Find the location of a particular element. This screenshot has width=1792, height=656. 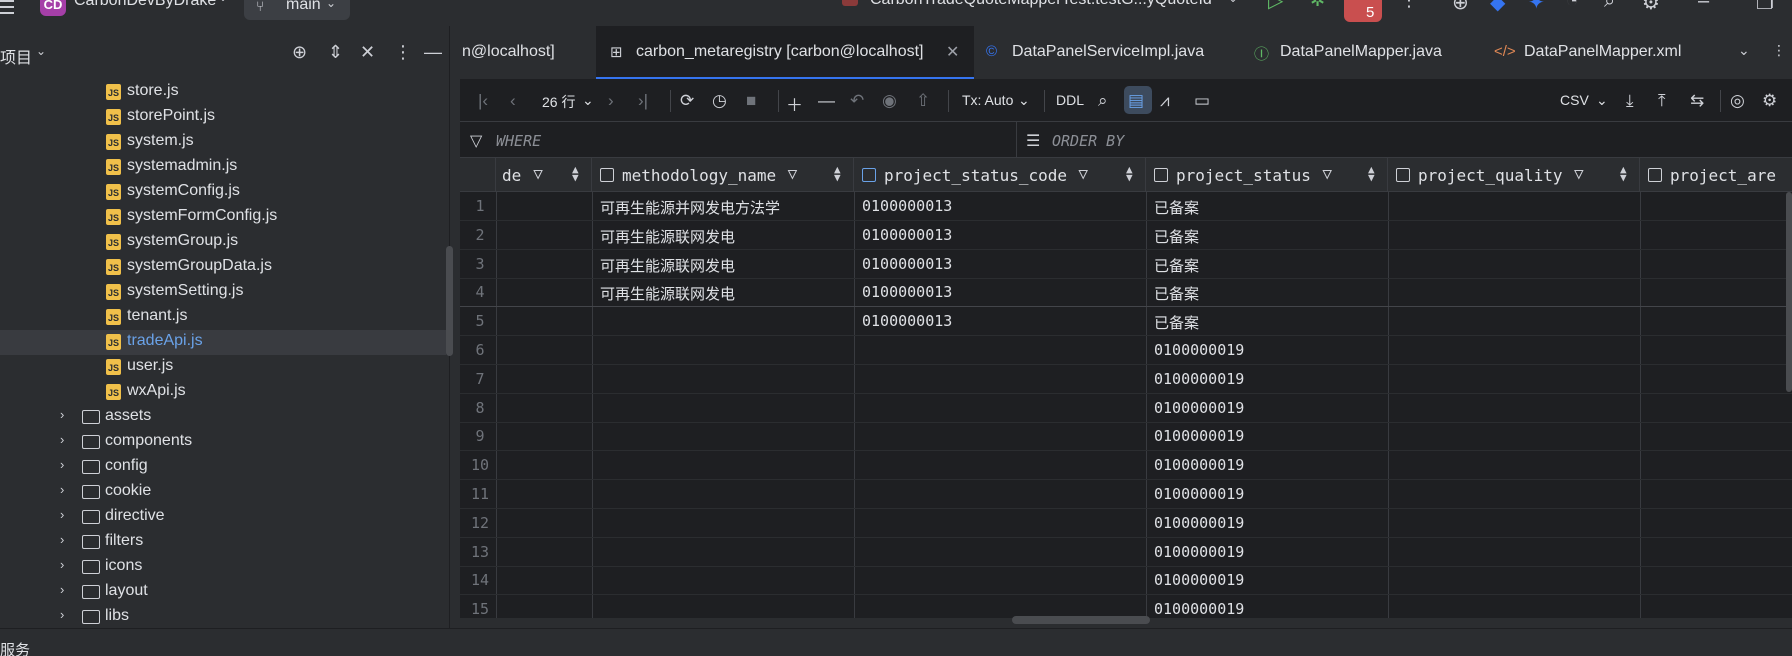

eye-icon: ◎ is located at coordinates (1737, 101).